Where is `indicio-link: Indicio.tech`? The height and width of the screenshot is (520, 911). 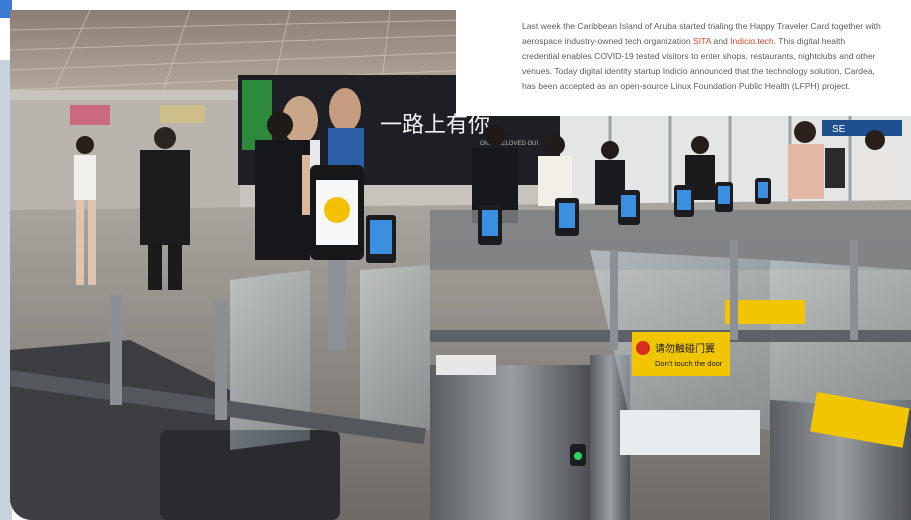 indicio-link: Indicio.tech is located at coordinates (751, 41).